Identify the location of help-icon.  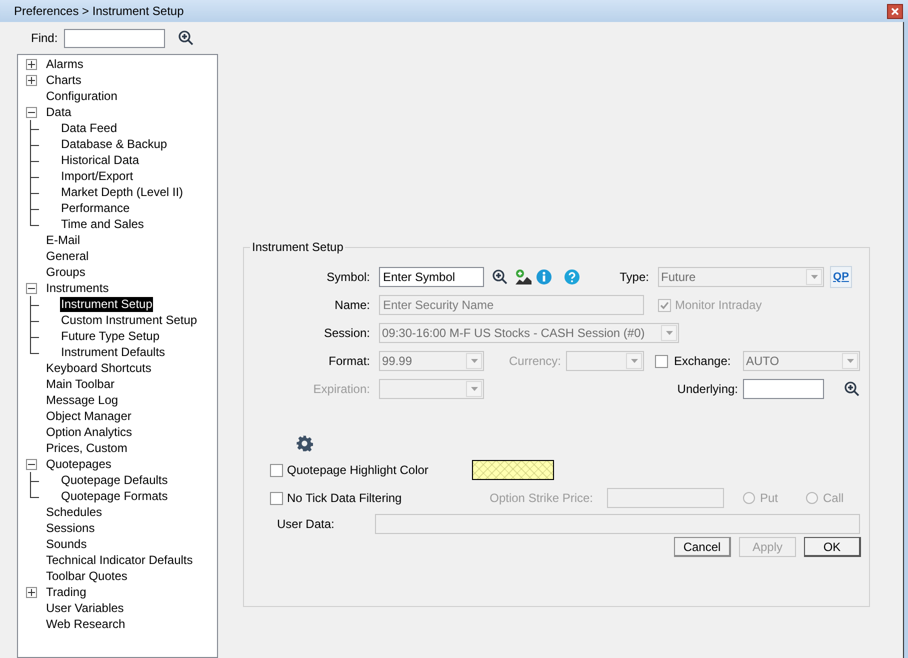
(572, 277).